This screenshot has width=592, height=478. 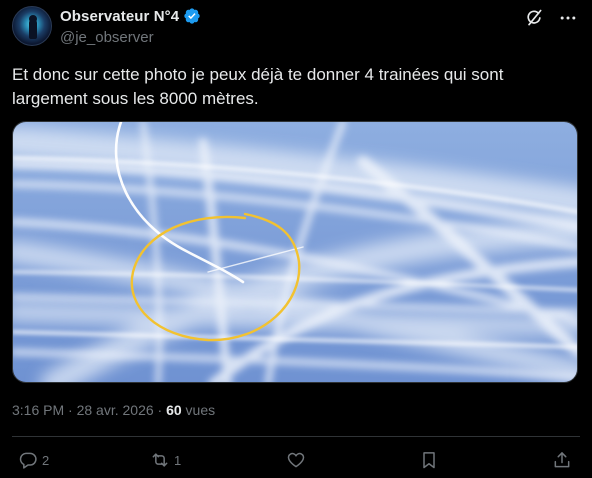 I want to click on header-actions, so click(x=551, y=18).